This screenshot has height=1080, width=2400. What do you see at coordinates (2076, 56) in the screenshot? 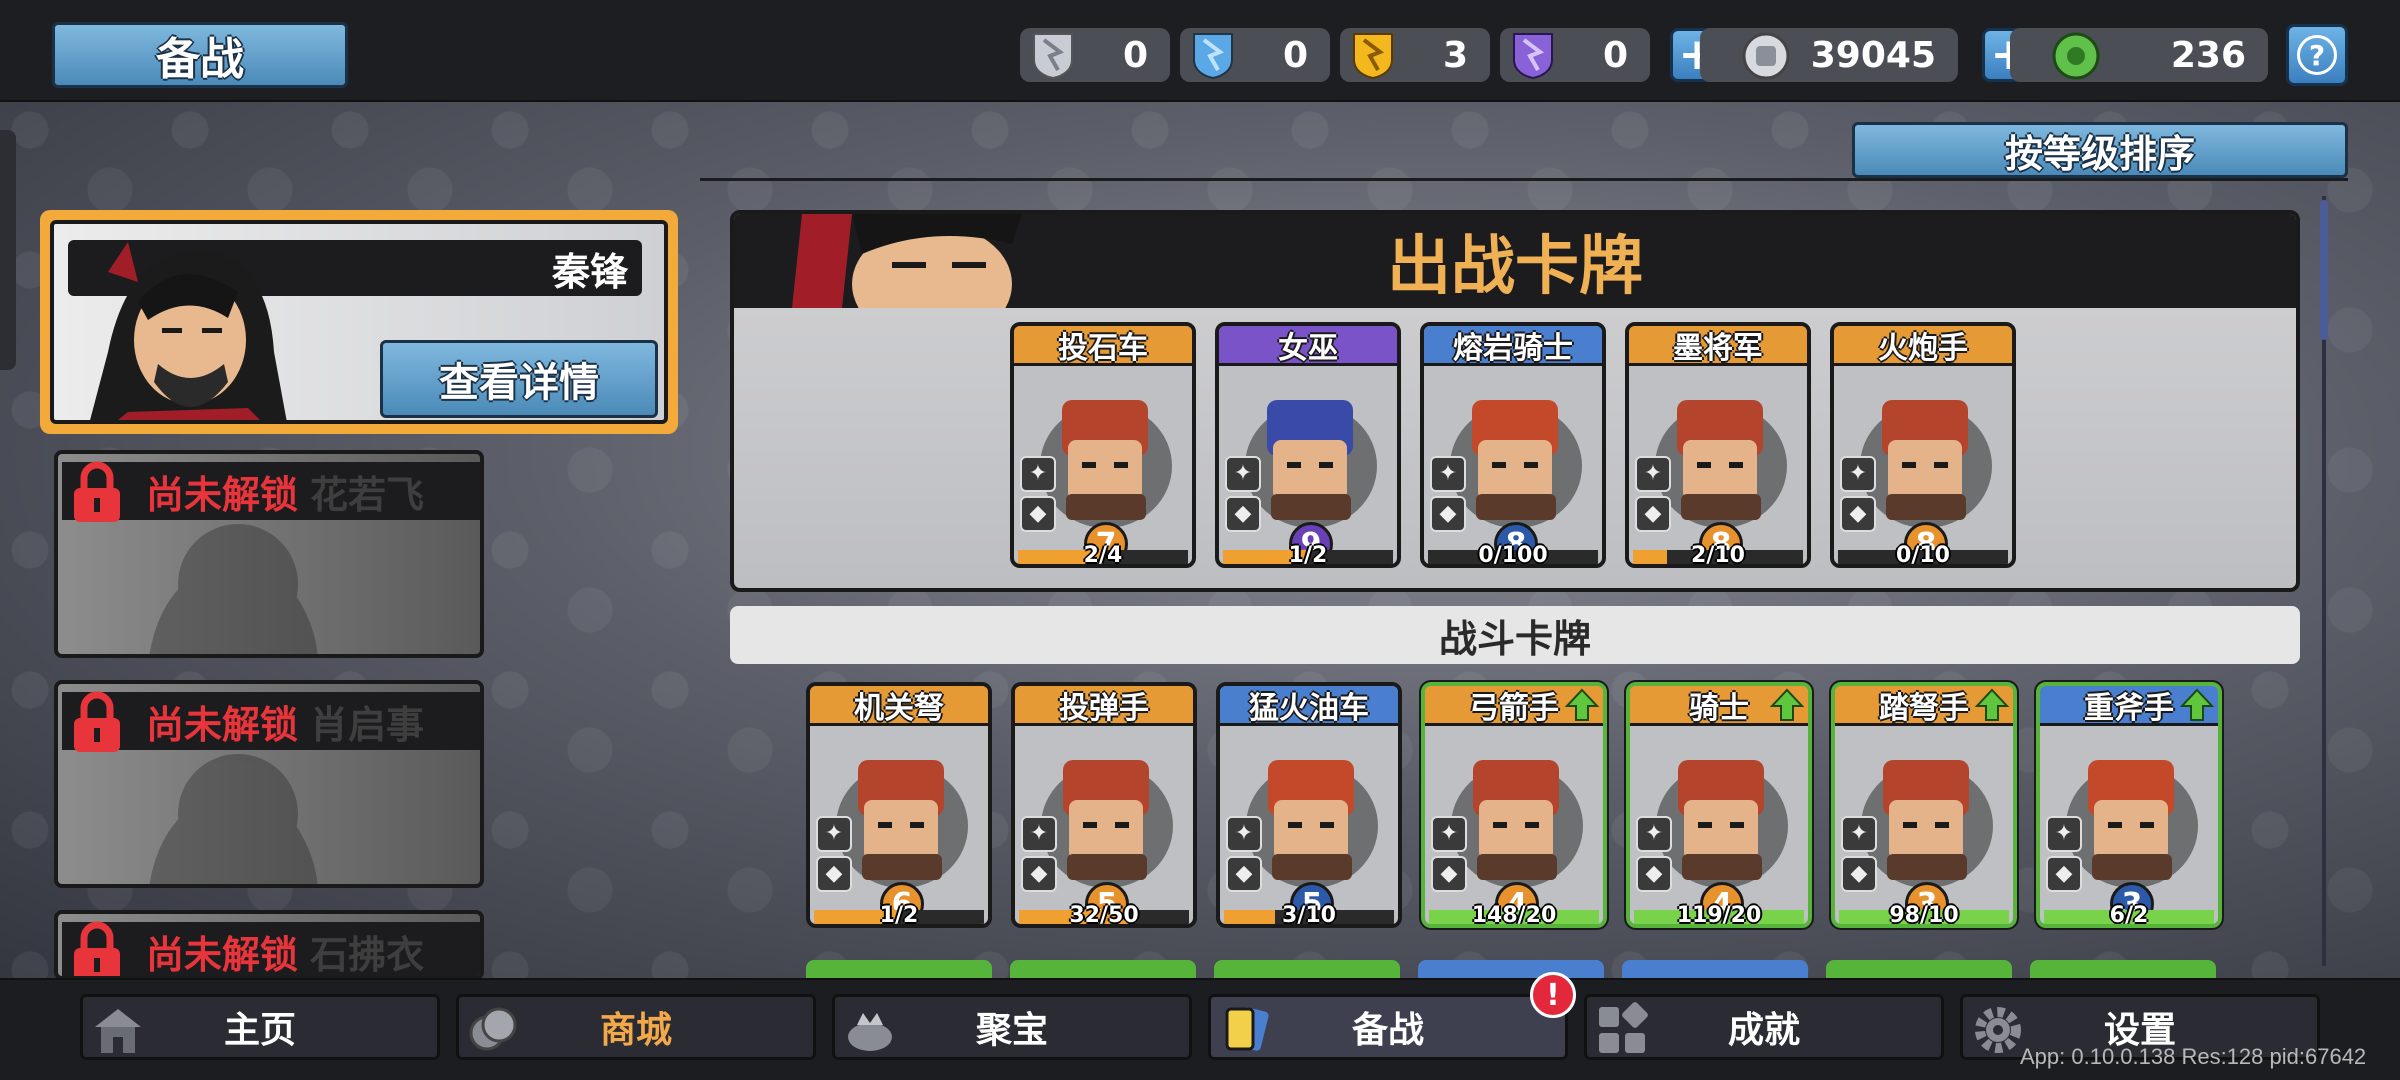
I see `jade-icon` at bounding box center [2076, 56].